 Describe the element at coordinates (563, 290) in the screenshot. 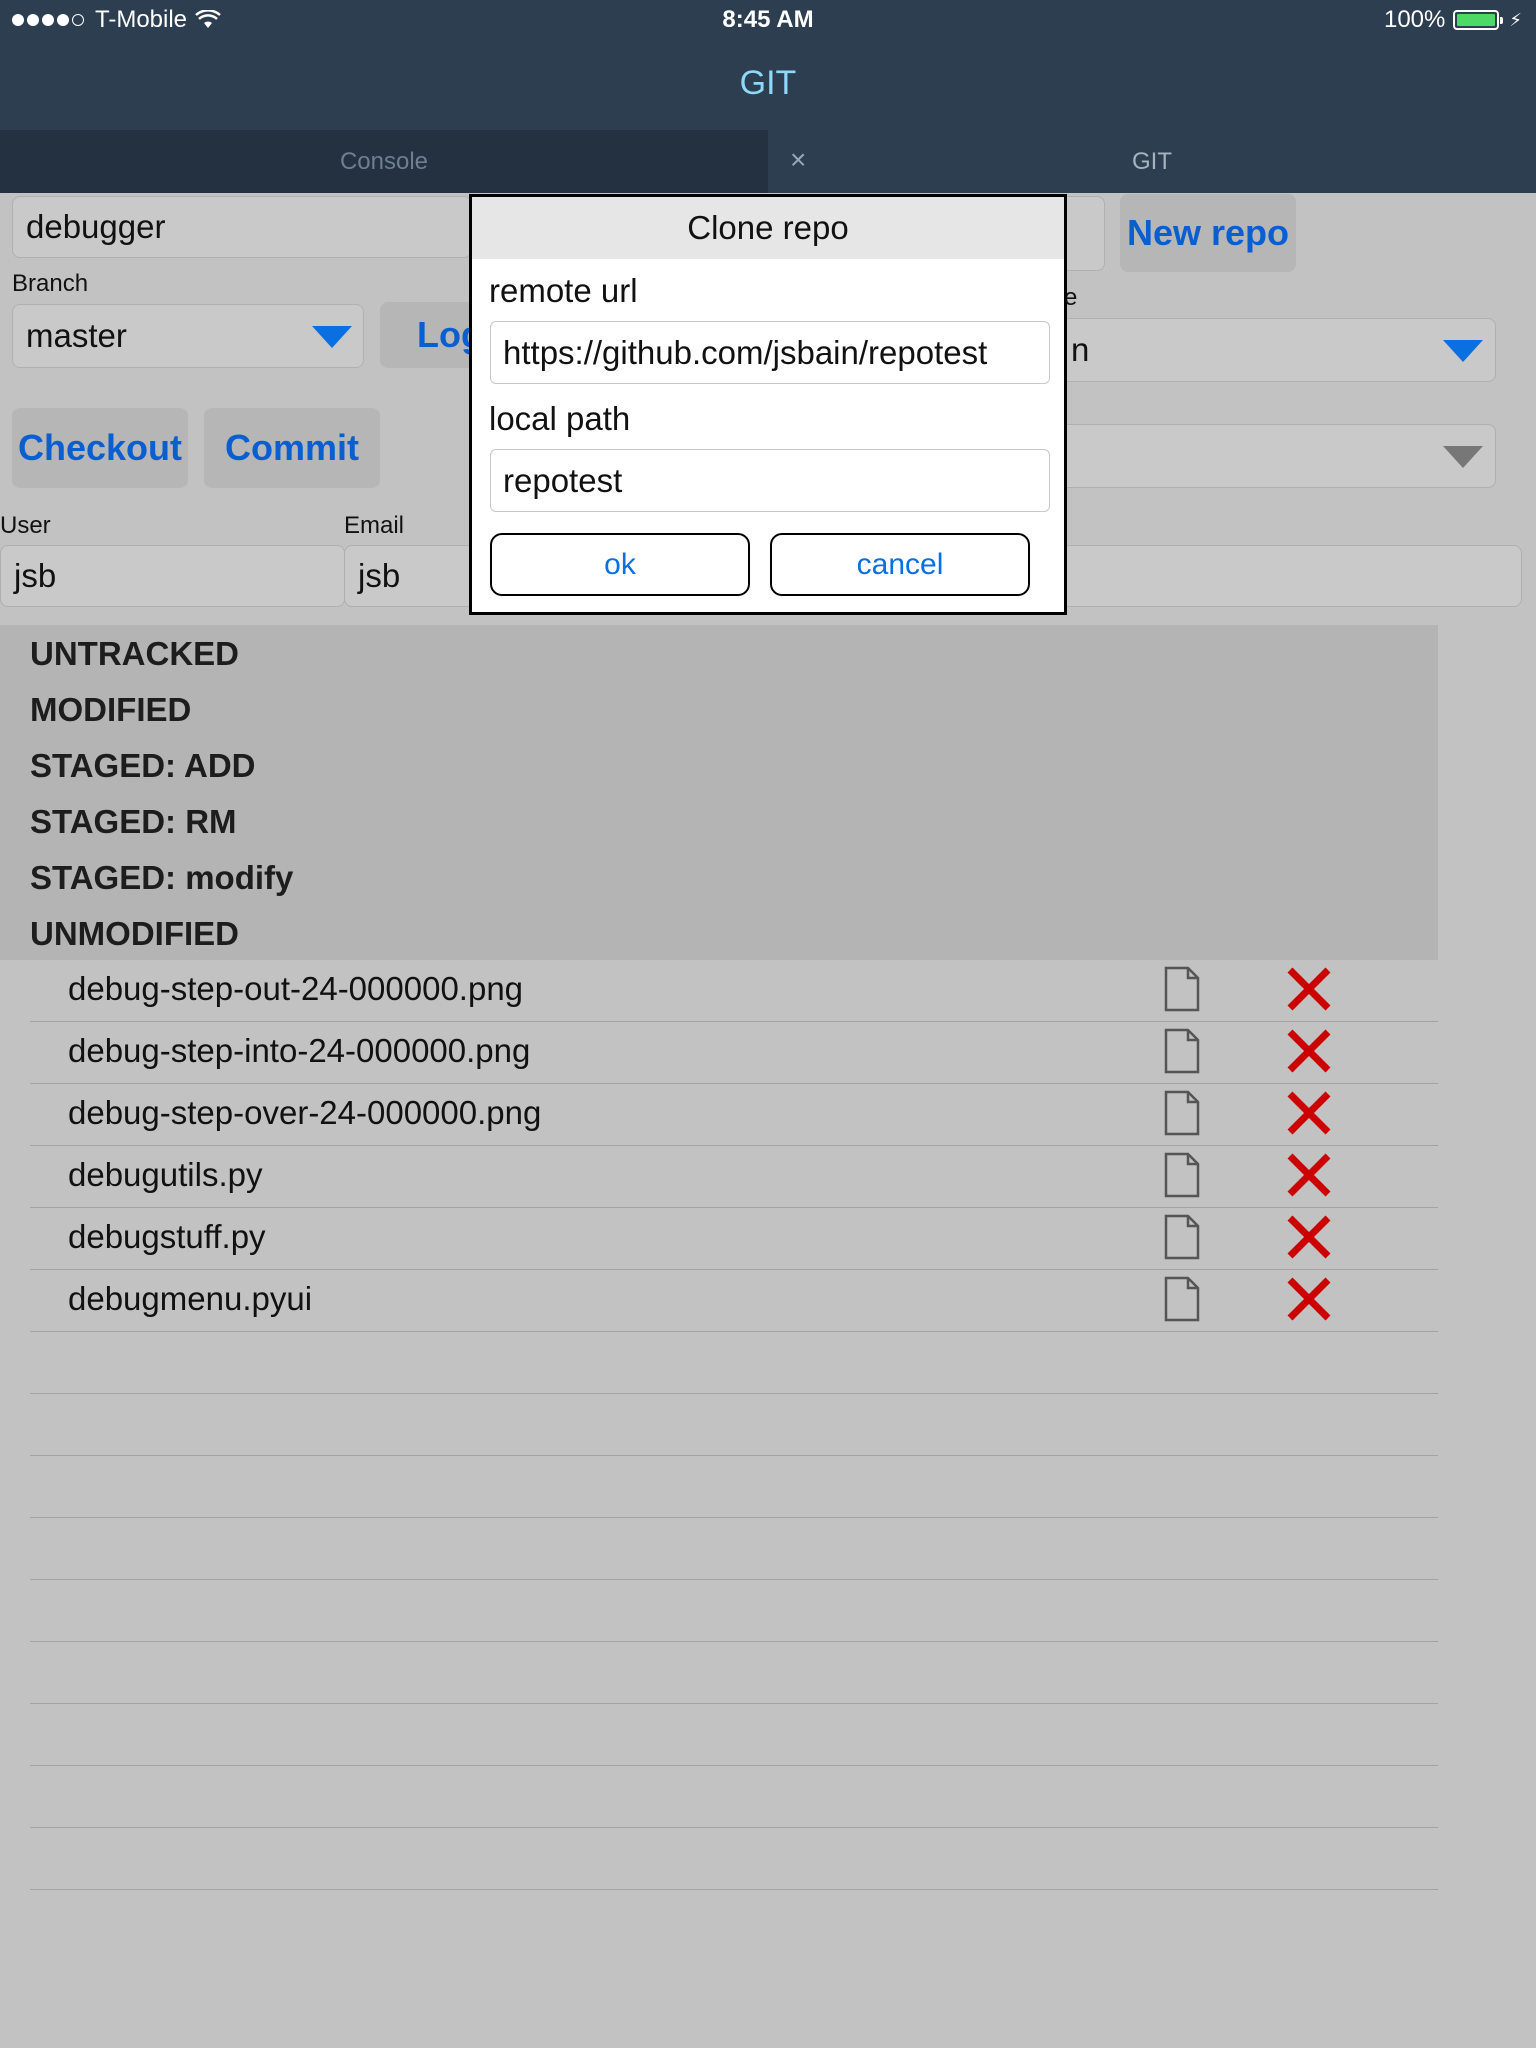

I see `remote-url-label: remote url` at that location.